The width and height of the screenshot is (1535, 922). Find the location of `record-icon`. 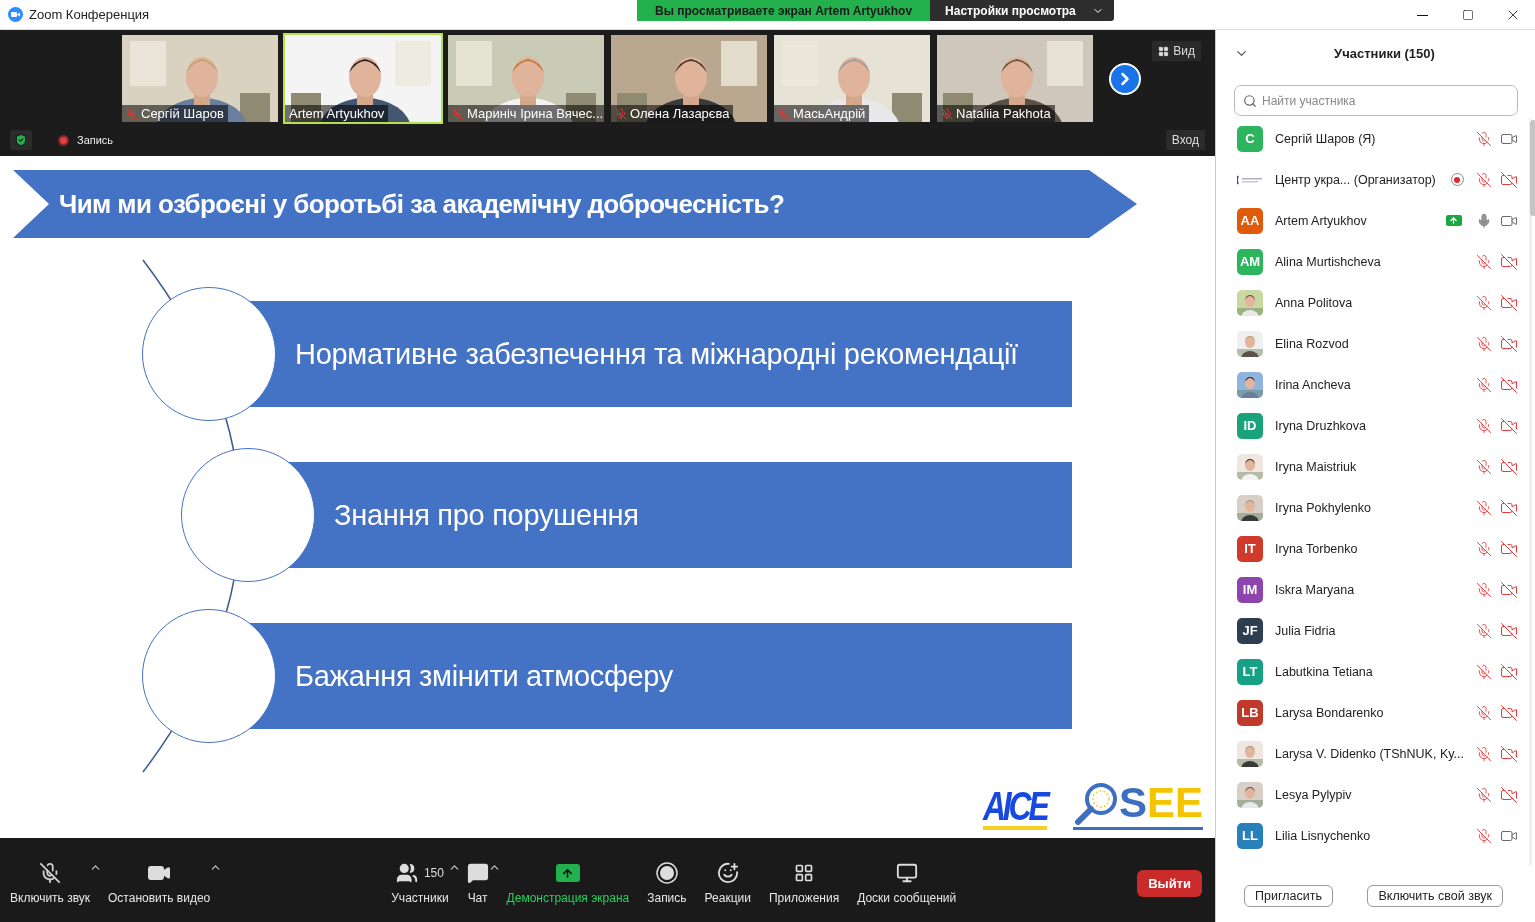

record-icon is located at coordinates (666, 873).